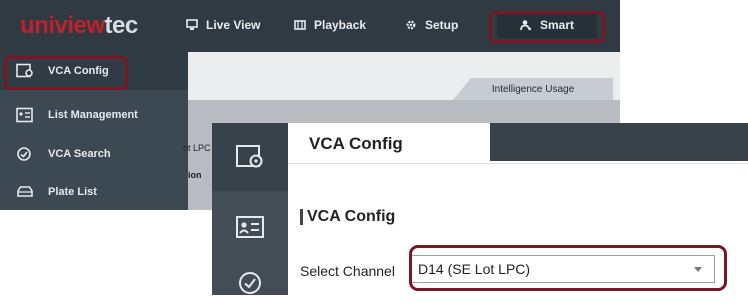 This screenshot has width=748, height=303. What do you see at coordinates (79, 154) in the screenshot?
I see `sidebar-item-label: VCA Search` at bounding box center [79, 154].